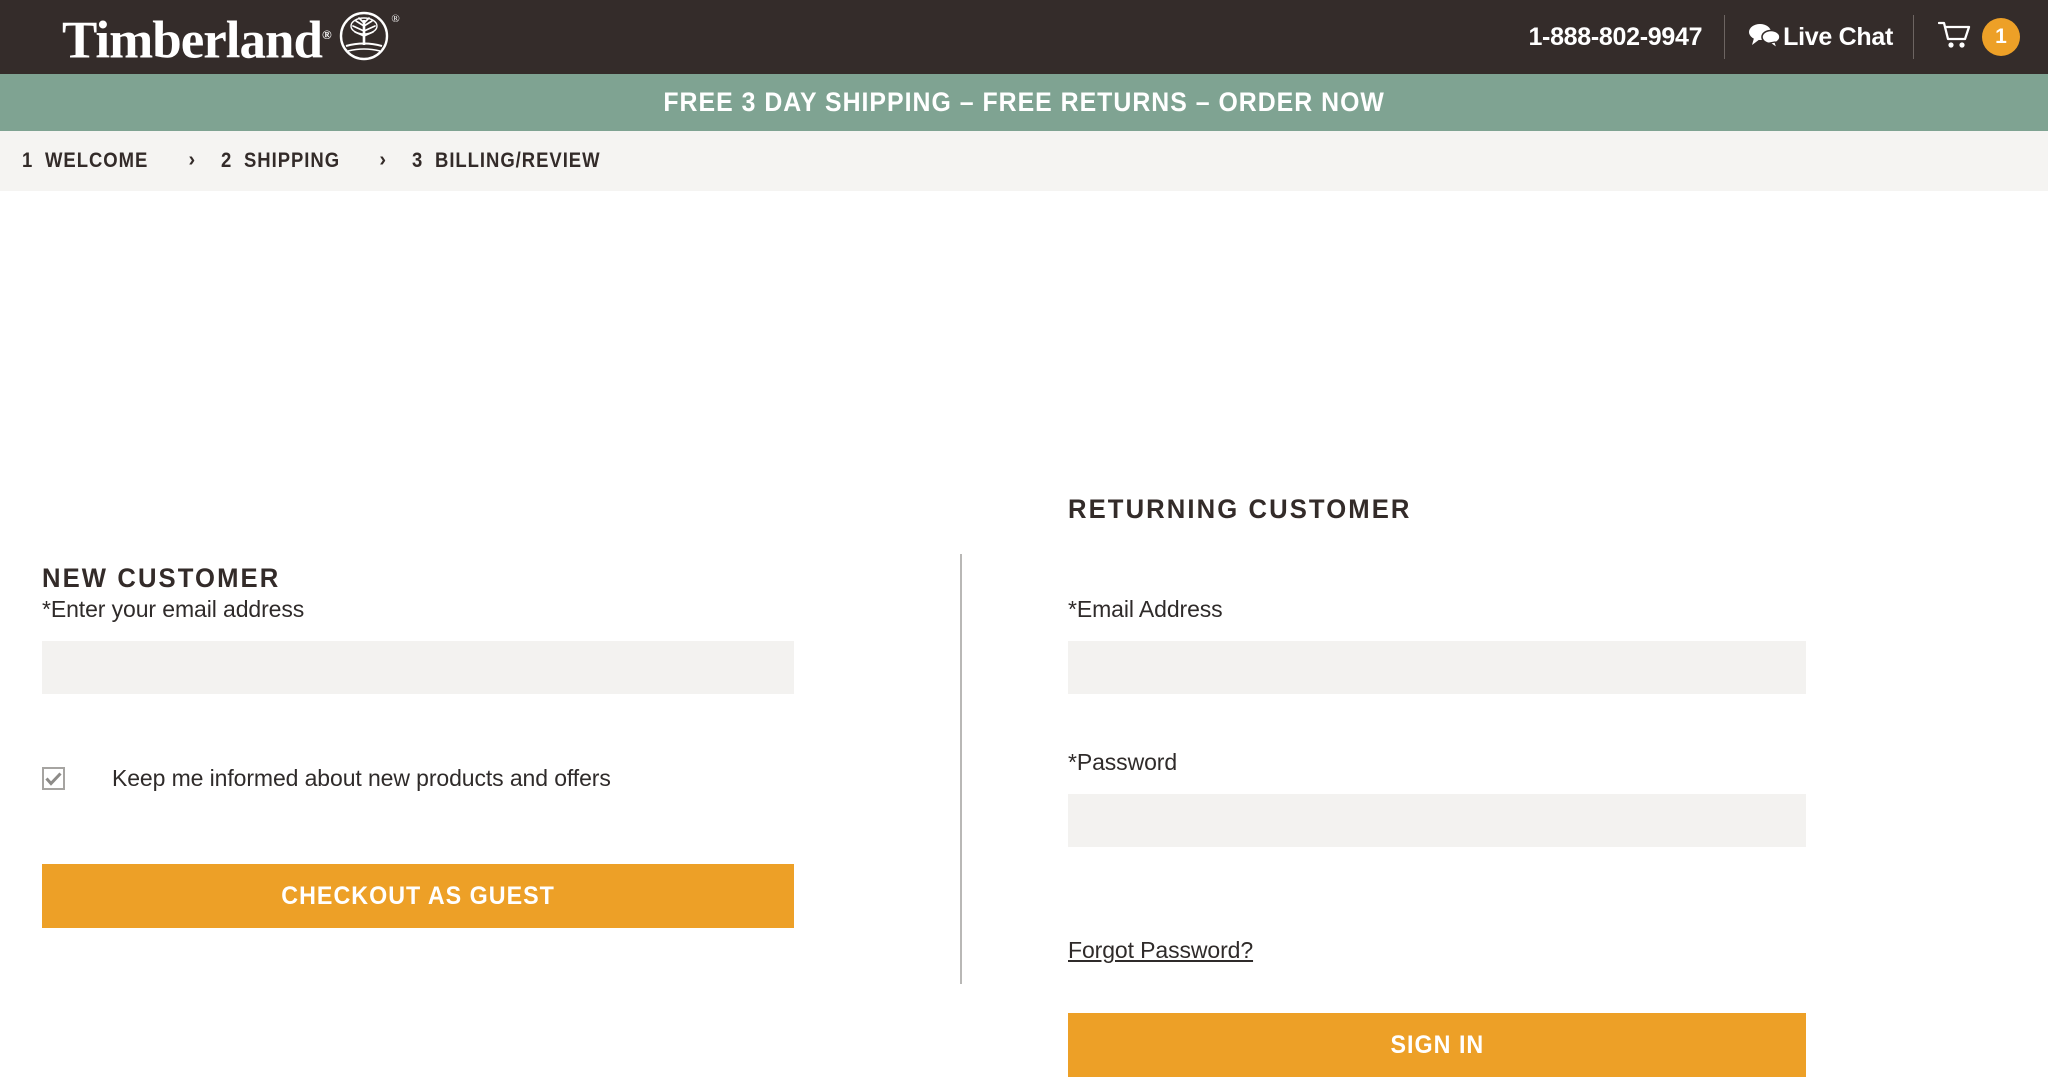  I want to click on returning-email-input, so click(1437, 667).